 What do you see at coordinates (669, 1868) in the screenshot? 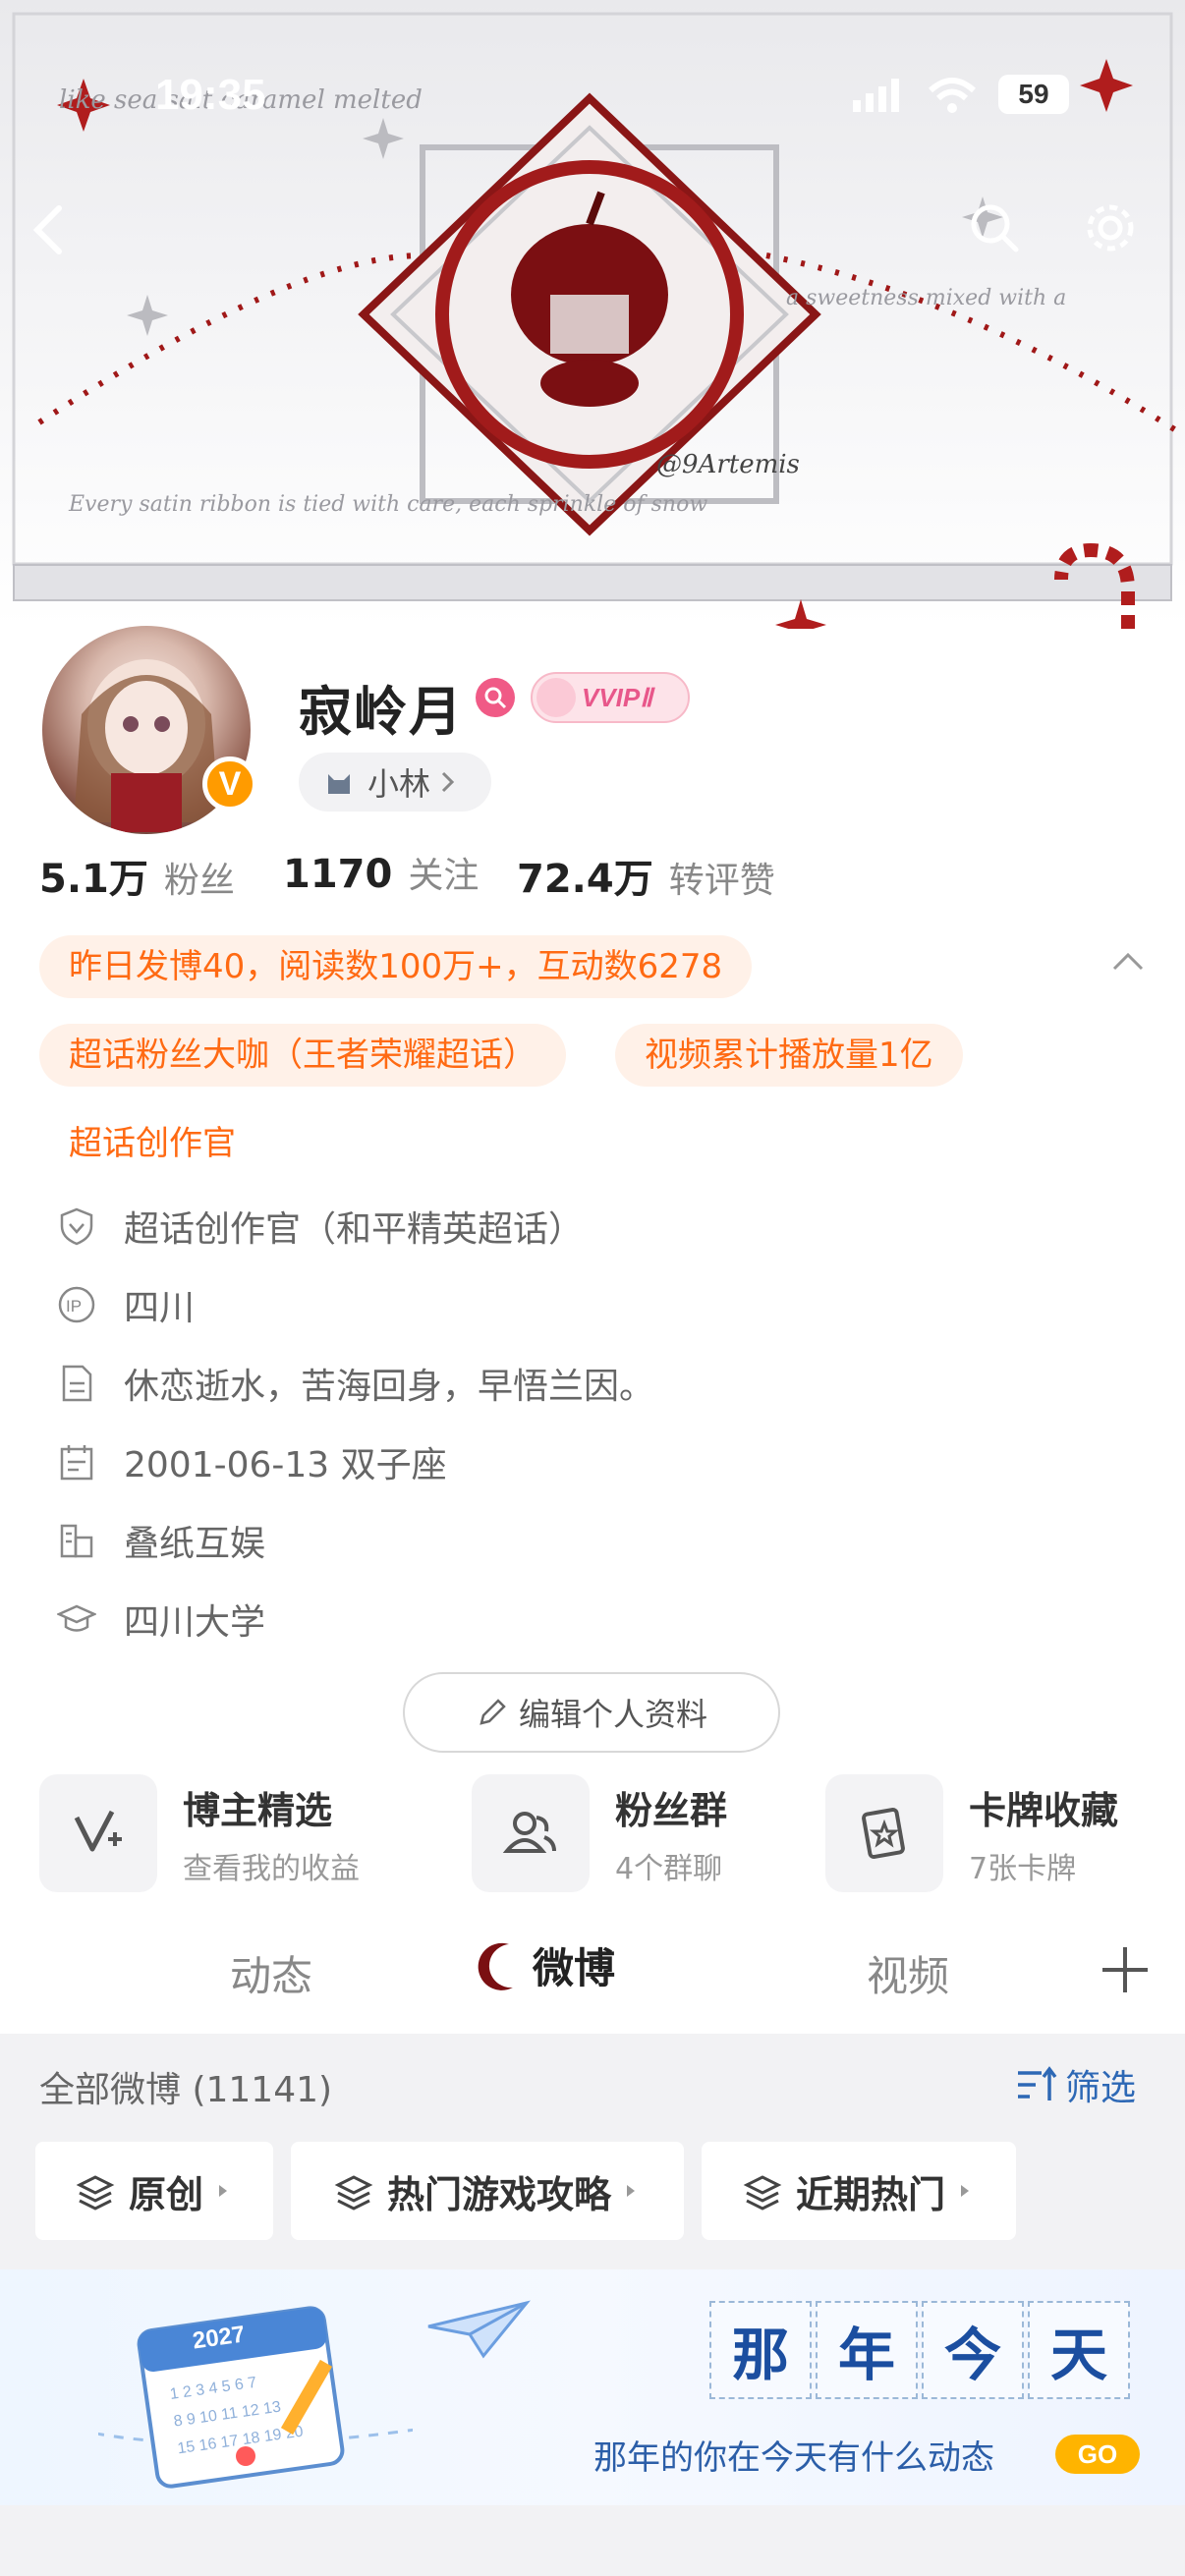
I see `card-fans-group-sub: 4个群聊` at bounding box center [669, 1868].